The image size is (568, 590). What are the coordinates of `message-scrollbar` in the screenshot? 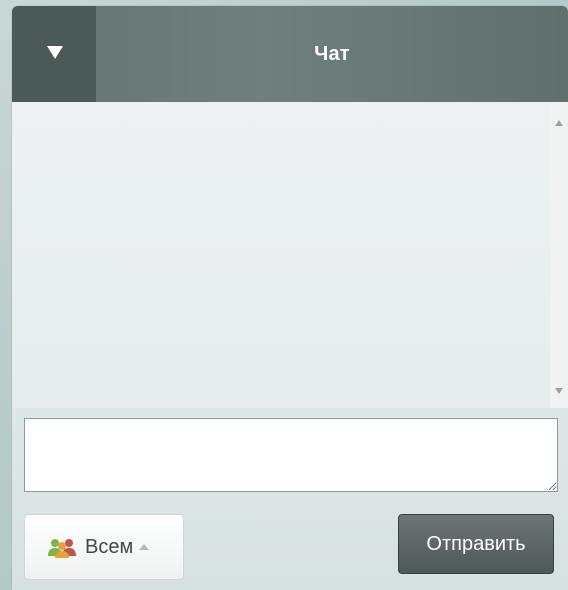 It's located at (559, 255).